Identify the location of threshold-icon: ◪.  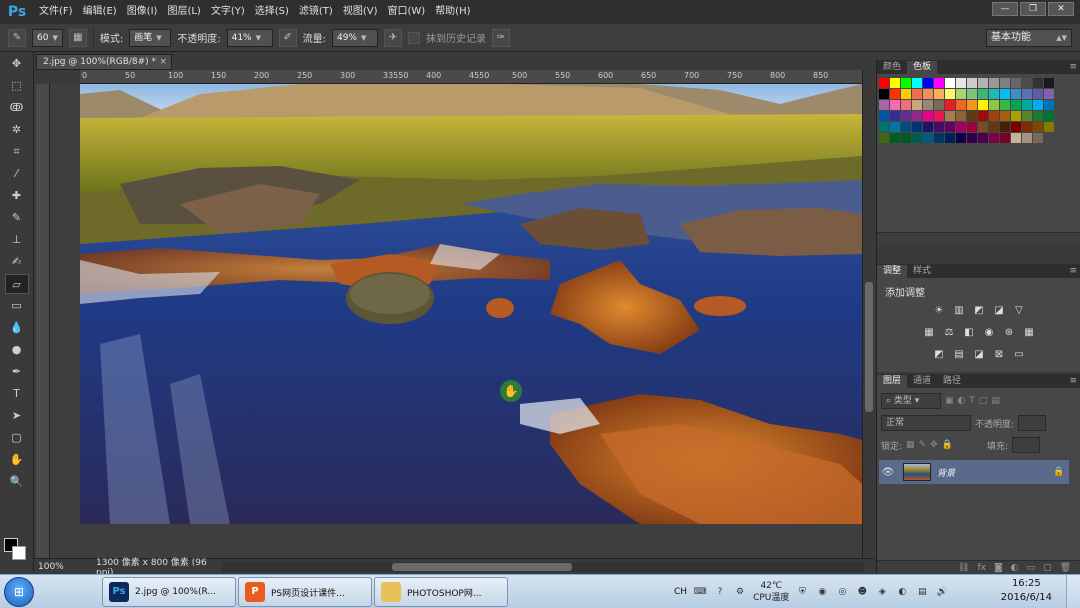
(979, 354).